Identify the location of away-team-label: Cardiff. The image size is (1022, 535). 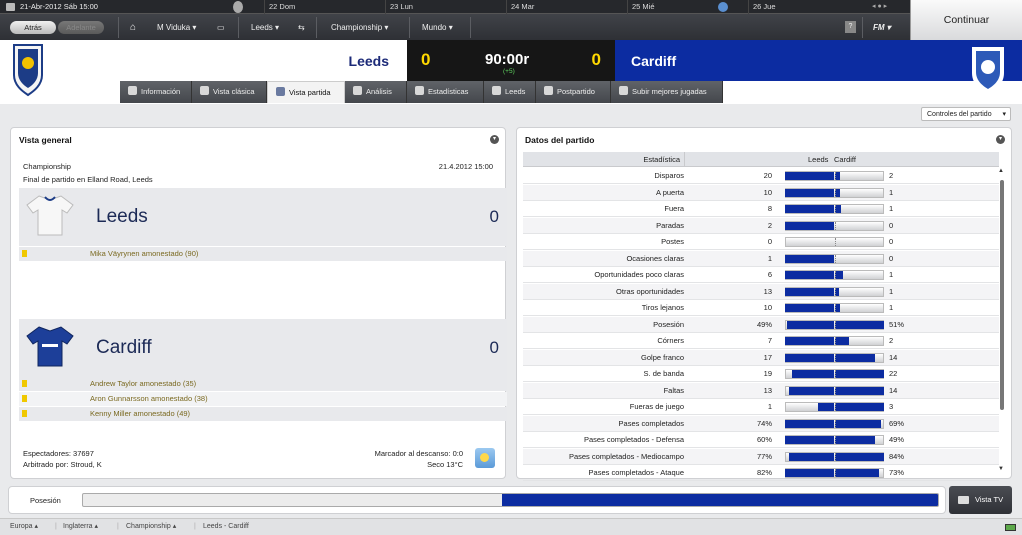
(124, 347).